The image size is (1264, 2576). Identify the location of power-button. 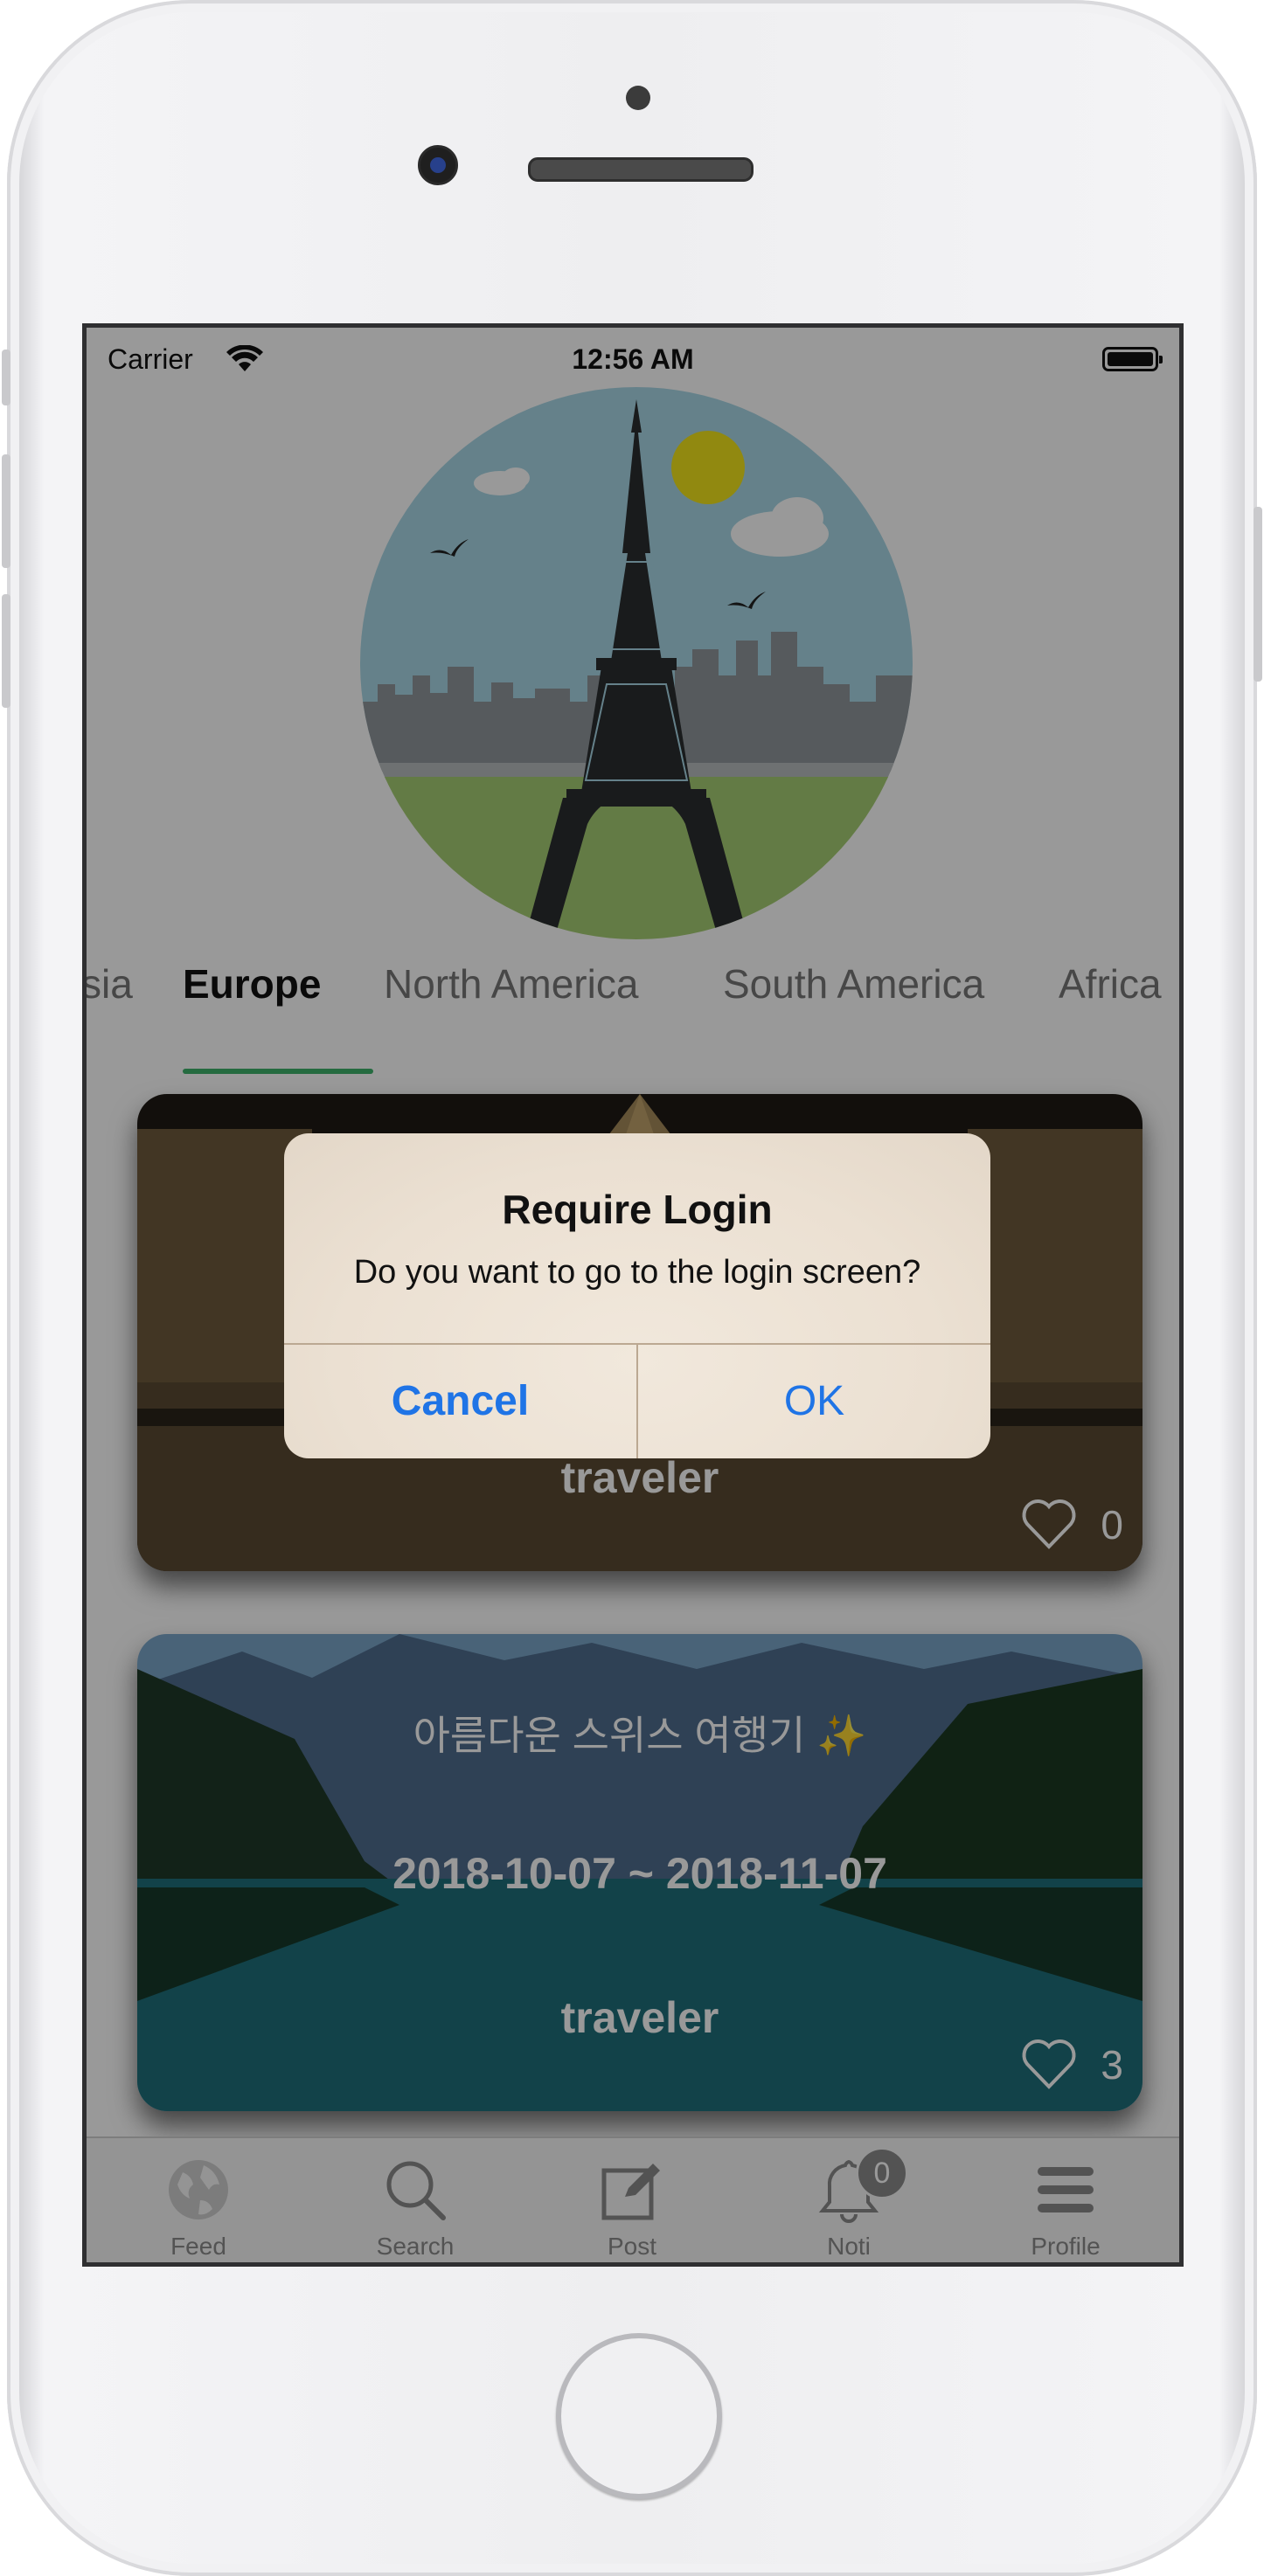
(1258, 594).